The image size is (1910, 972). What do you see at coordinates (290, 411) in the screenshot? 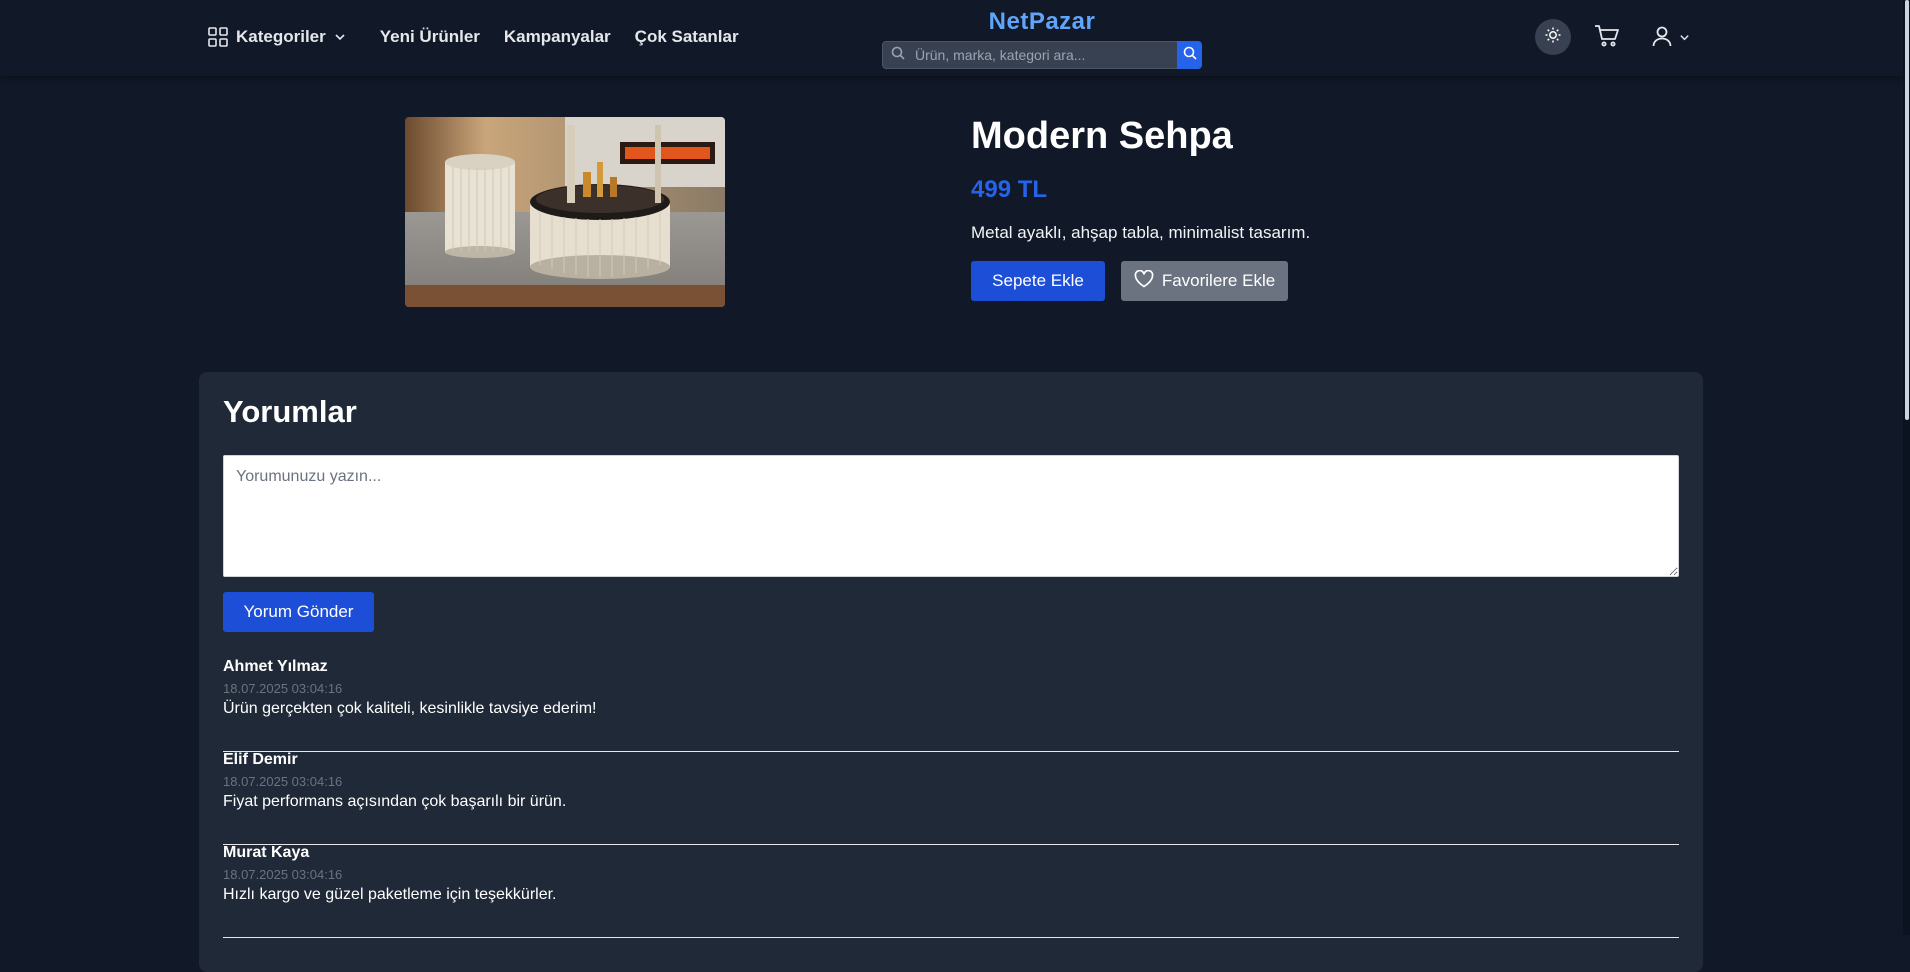
I see `comments-title: Yorumlar` at bounding box center [290, 411].